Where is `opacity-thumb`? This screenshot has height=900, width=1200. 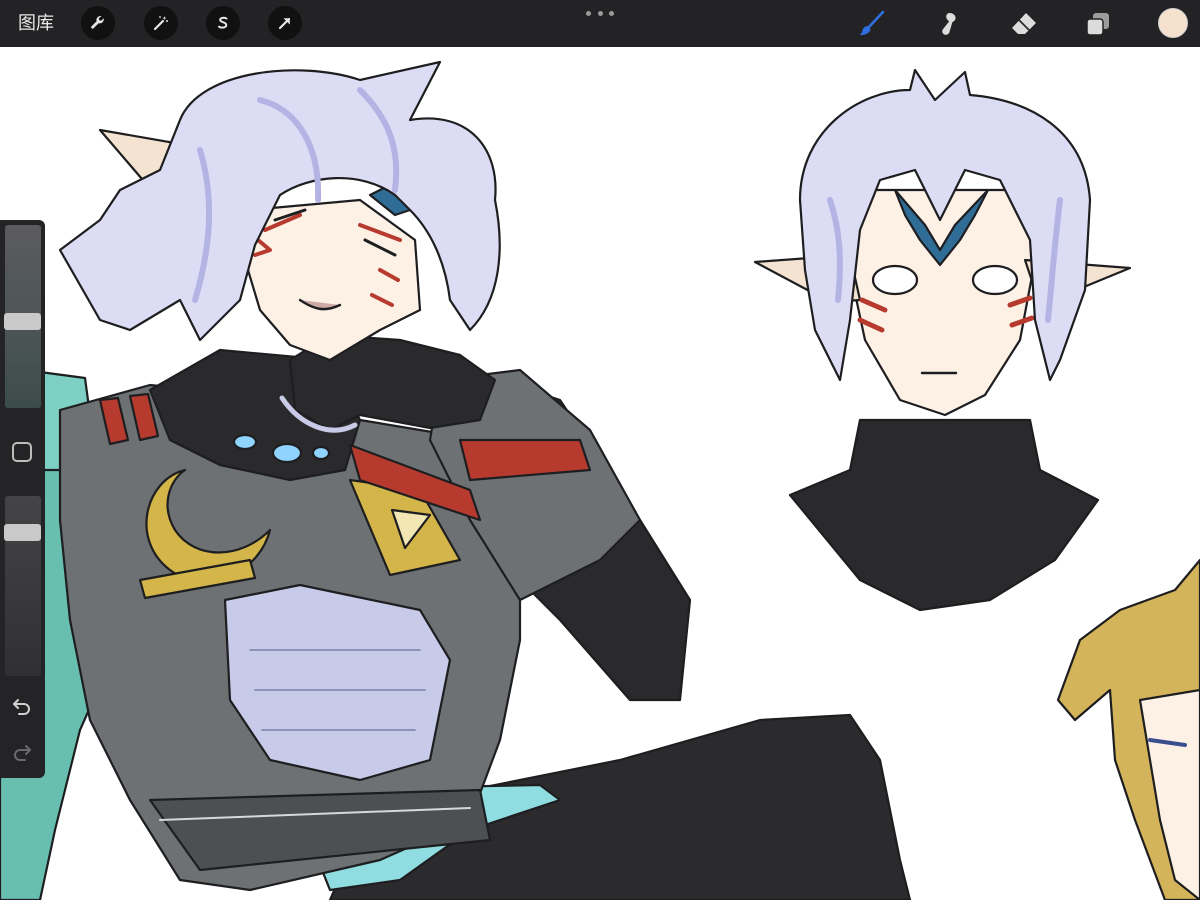 opacity-thumb is located at coordinates (22, 532).